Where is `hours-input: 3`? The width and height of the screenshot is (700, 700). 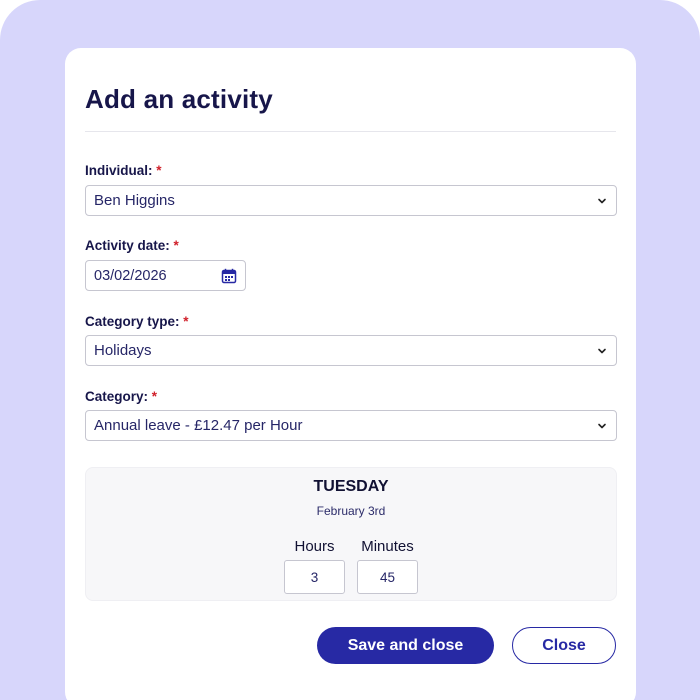
hours-input: 3 is located at coordinates (314, 577).